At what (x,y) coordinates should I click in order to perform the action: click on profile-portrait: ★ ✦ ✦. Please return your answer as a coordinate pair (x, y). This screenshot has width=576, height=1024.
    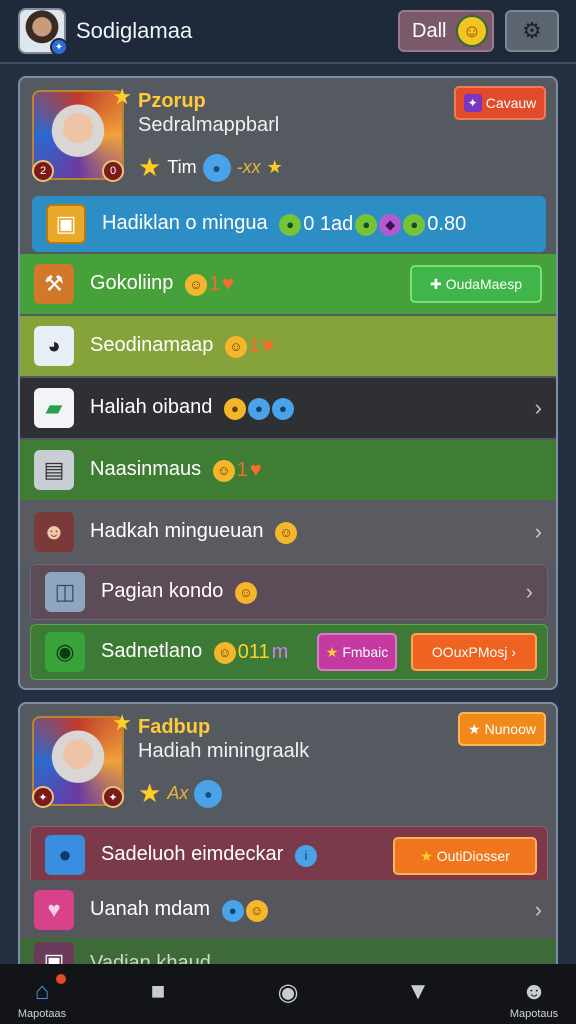
    Looking at the image, I should click on (82, 759).